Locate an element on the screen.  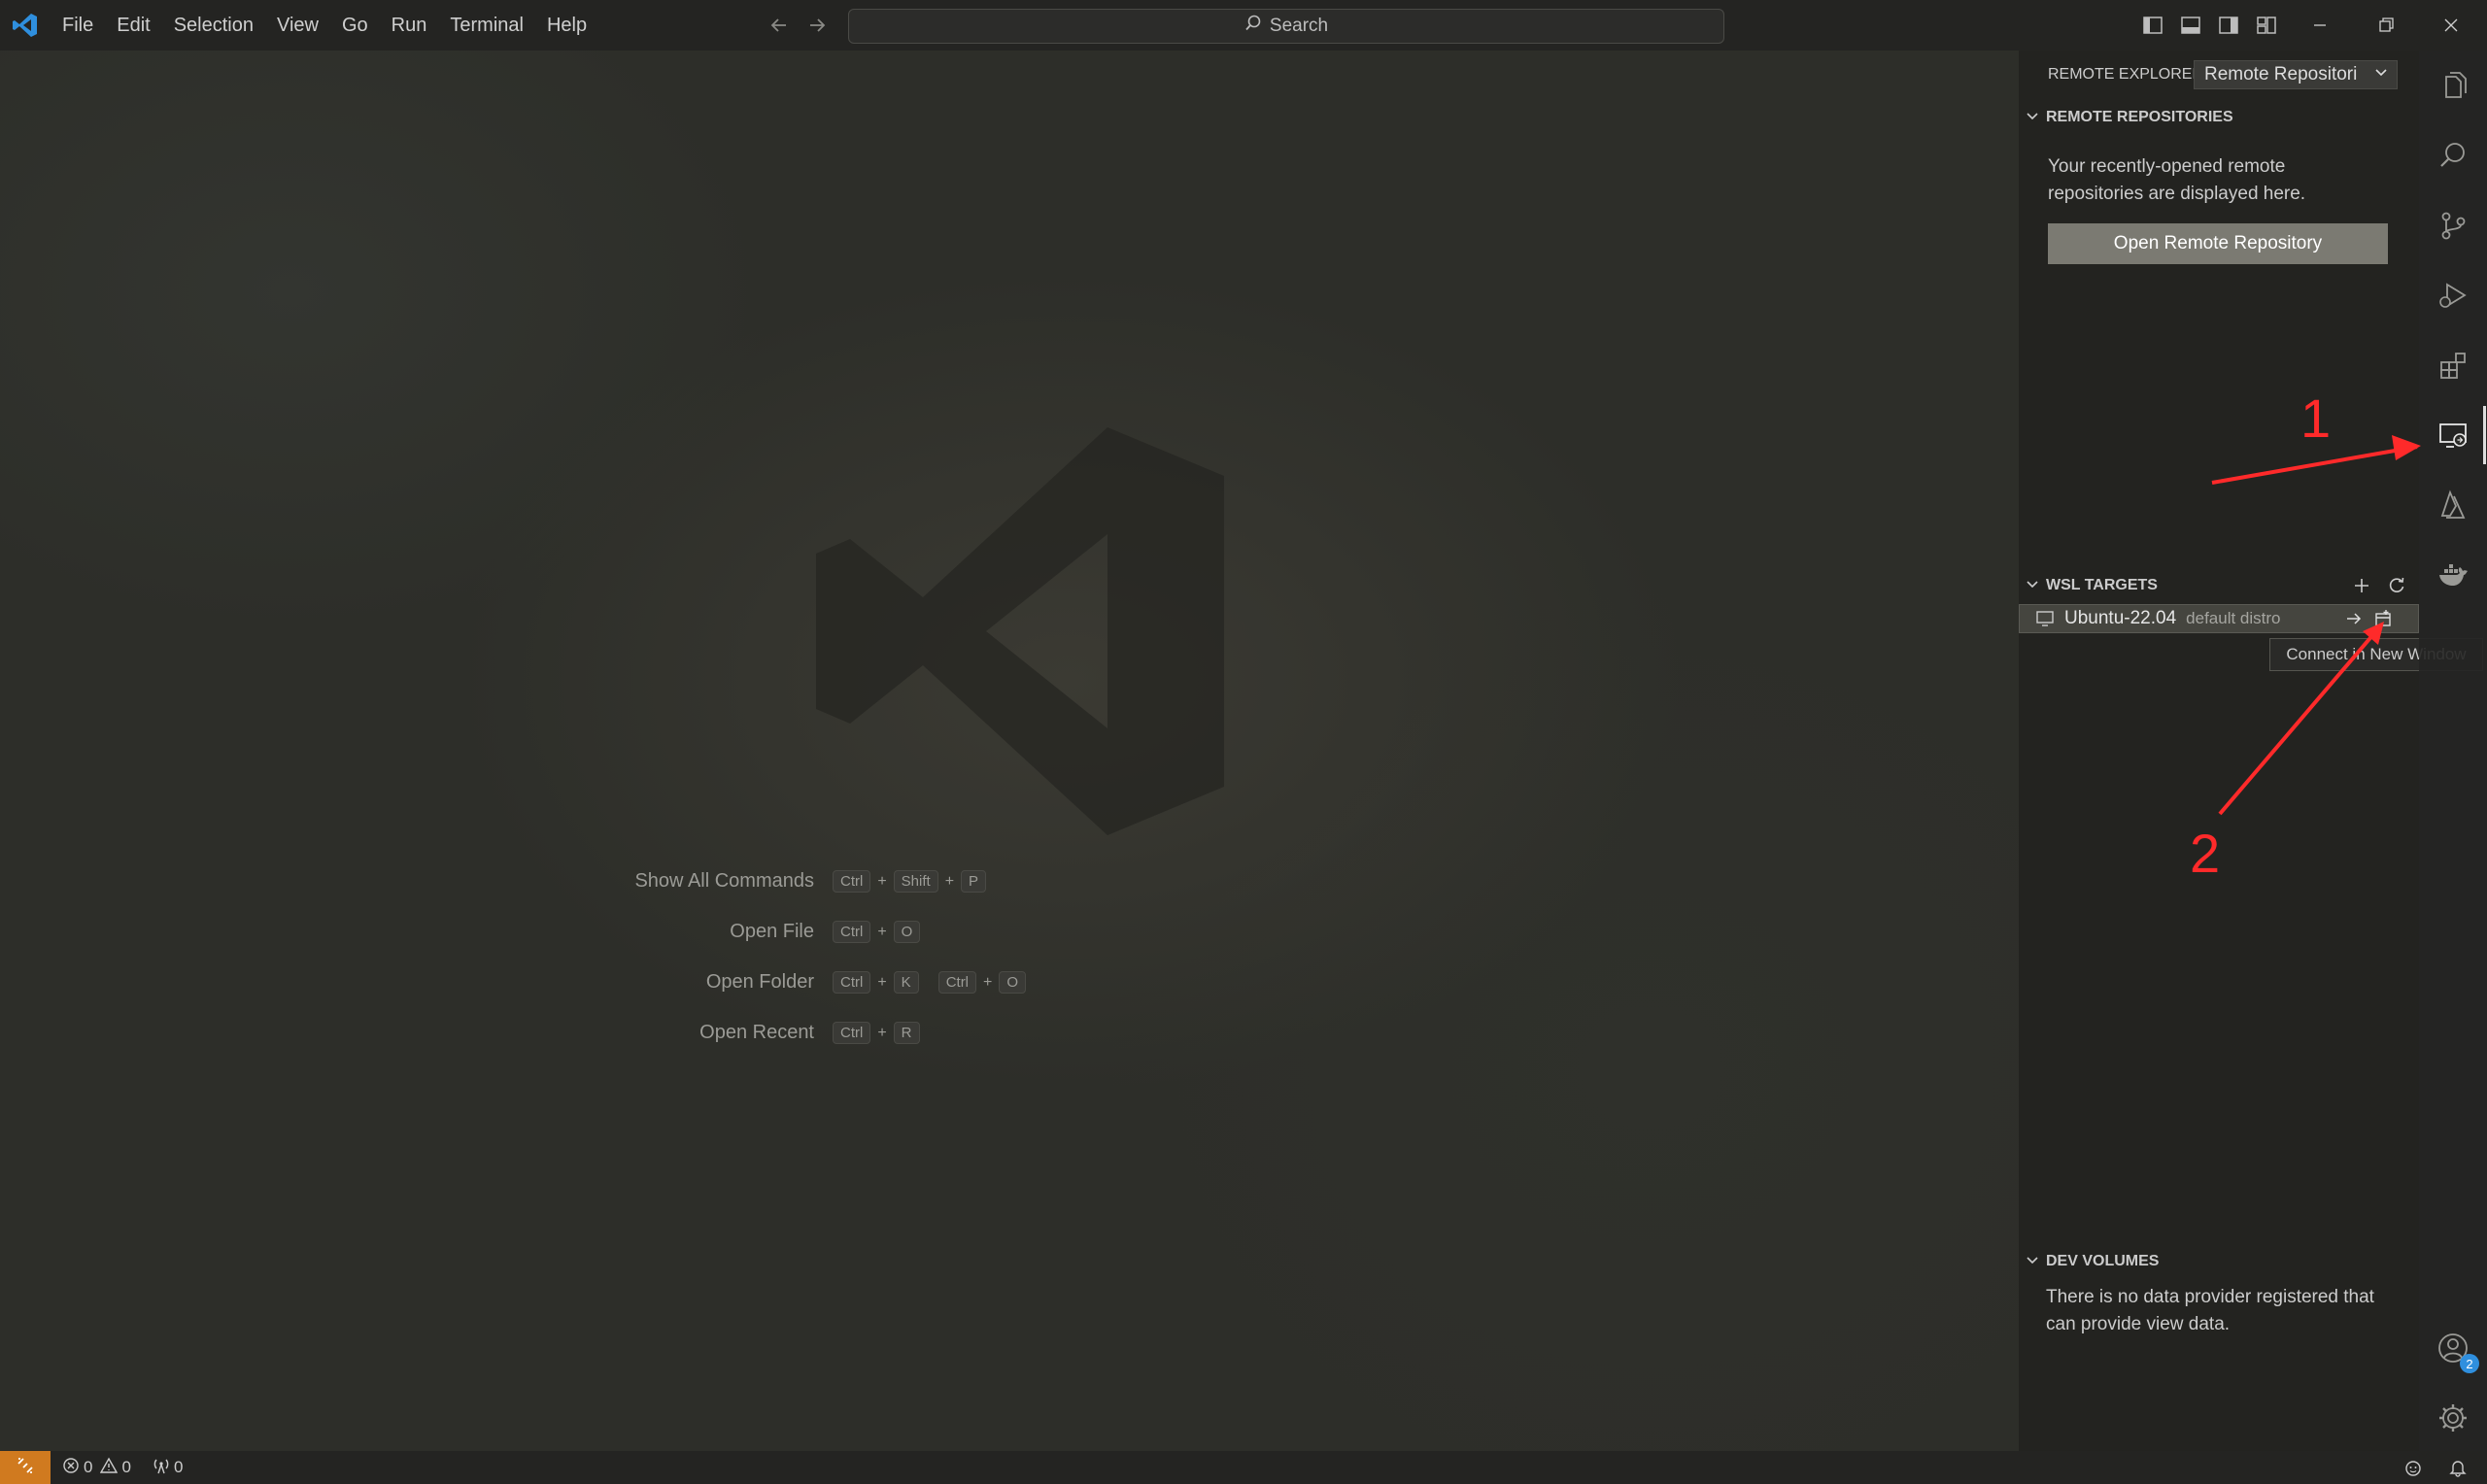
distro-description: default distro is located at coordinates (2233, 618).